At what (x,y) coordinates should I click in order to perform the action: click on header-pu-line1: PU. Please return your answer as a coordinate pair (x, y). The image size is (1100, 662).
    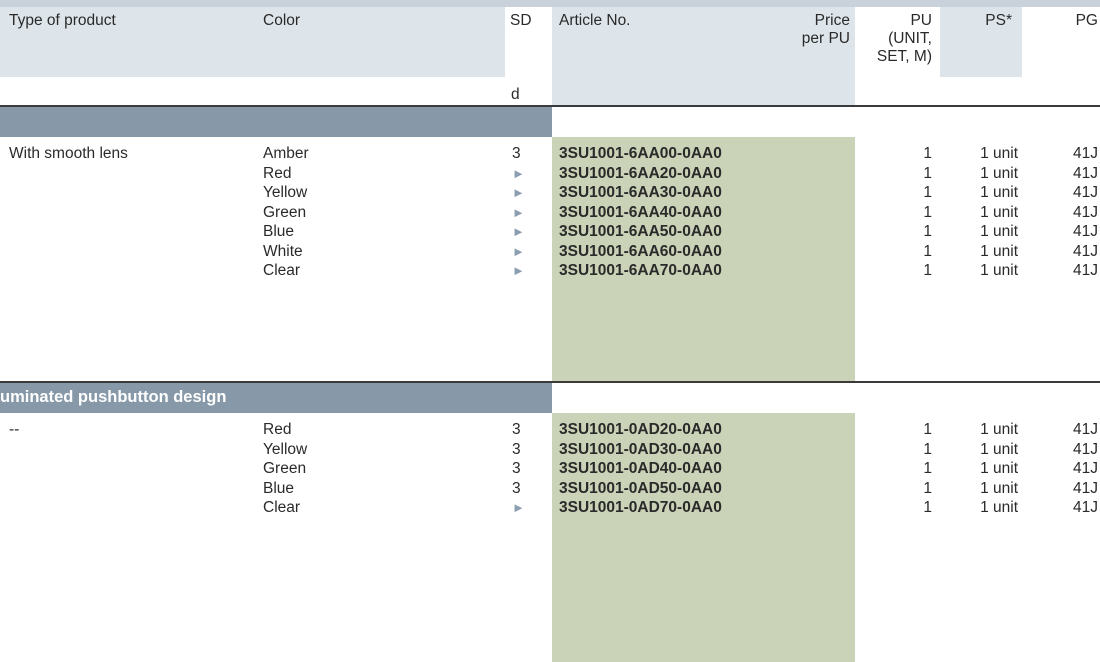
    Looking at the image, I should click on (921, 20).